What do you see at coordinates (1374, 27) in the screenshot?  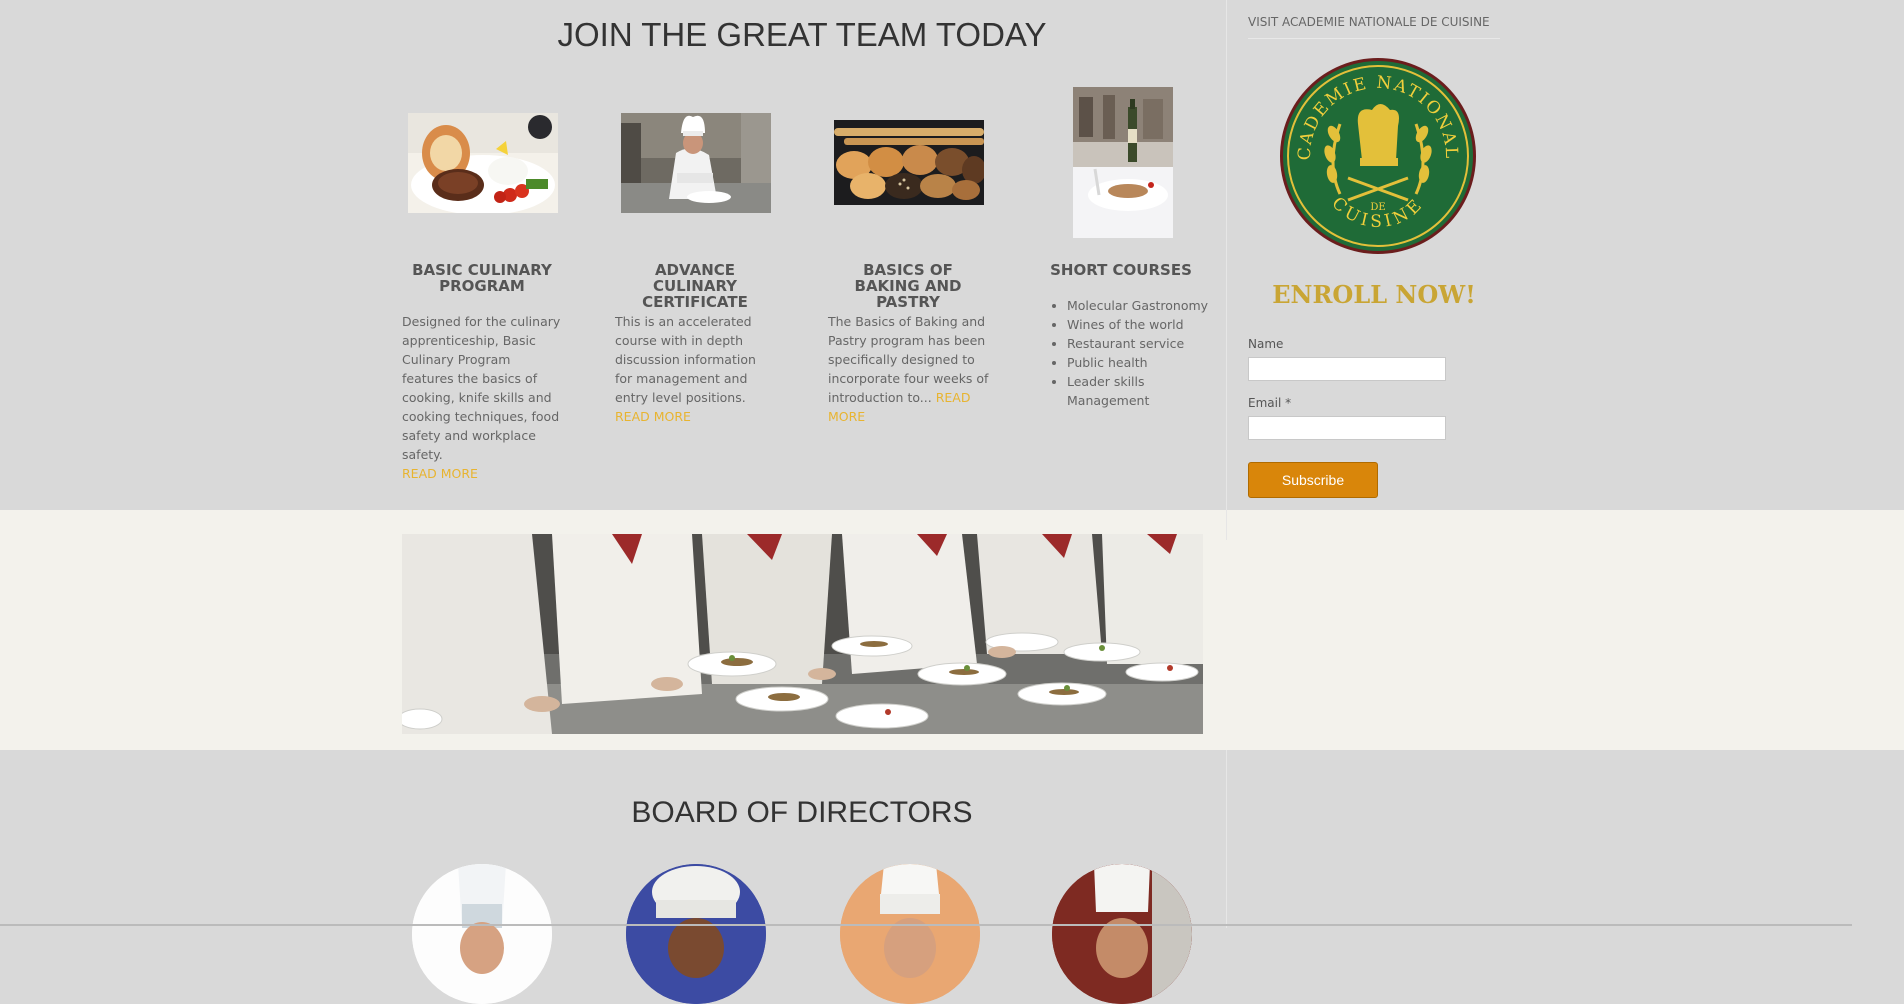 I see `sidebar-title: VISIT ACADEMIE NATIONALE DE CUISINE` at bounding box center [1374, 27].